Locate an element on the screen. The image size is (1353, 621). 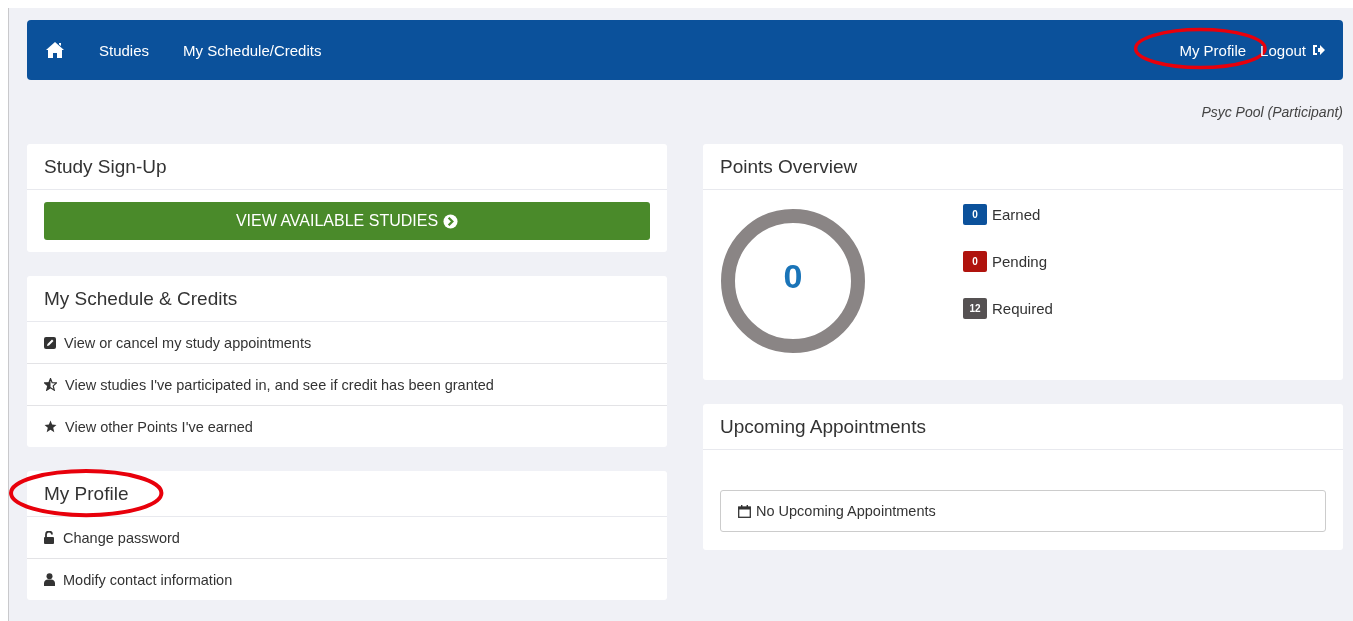
panel-link: Modify contact information is located at coordinates (148, 579).